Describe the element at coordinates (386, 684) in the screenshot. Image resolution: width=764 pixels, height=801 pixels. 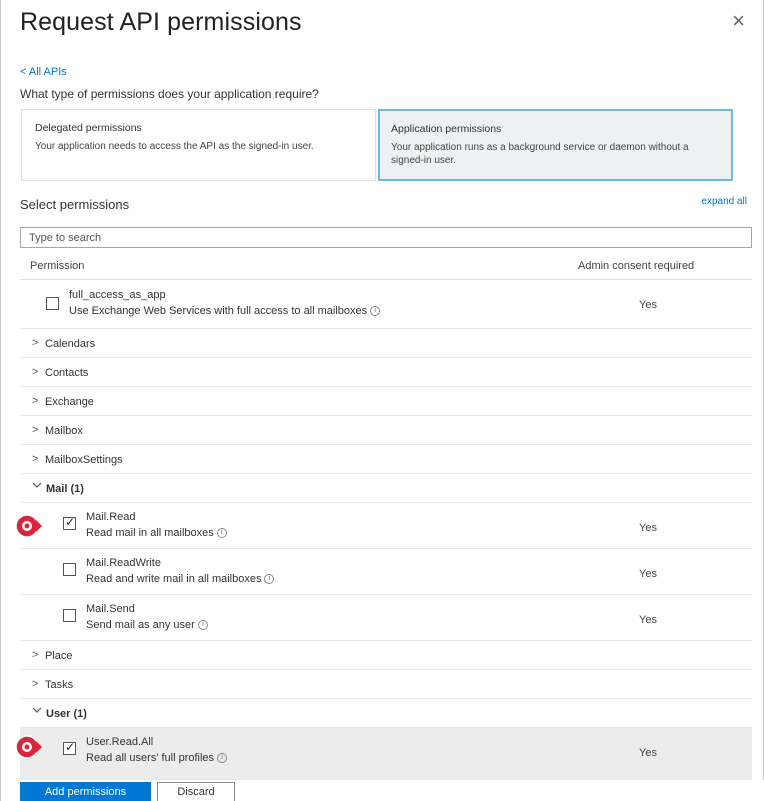
I see `group-tasks: > Tasks` at that location.